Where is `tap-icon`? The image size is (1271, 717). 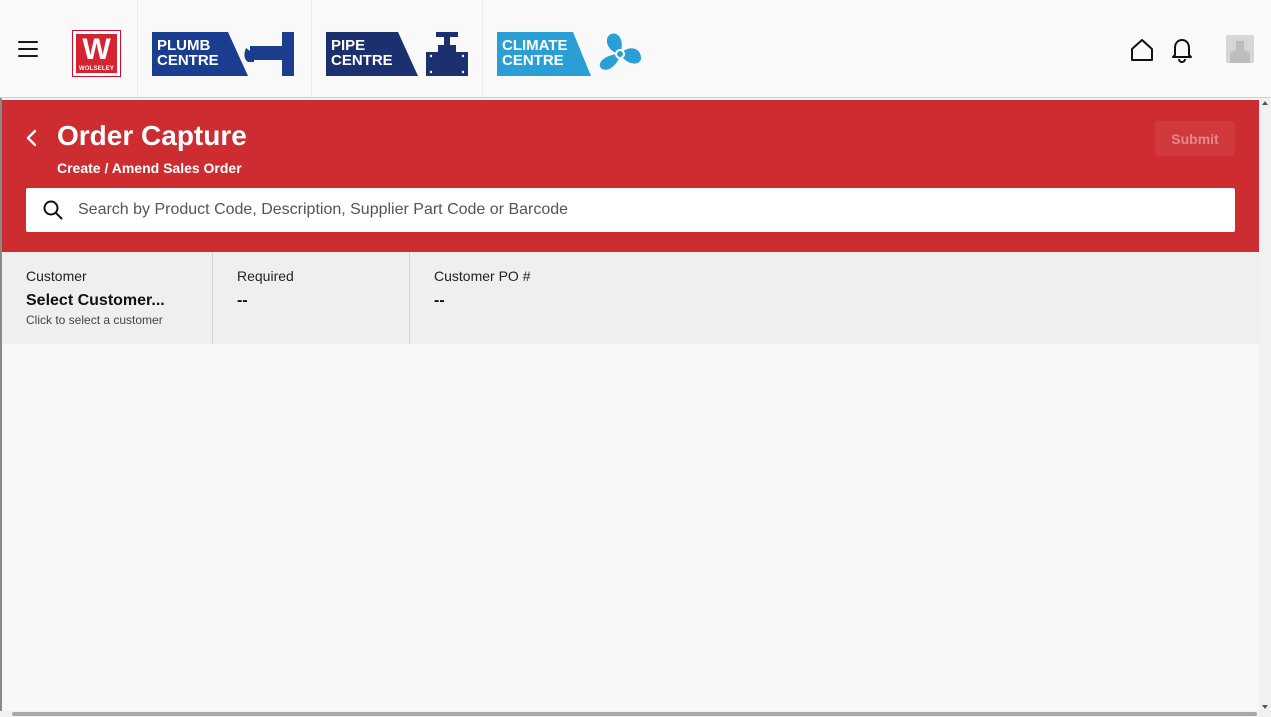 tap-icon is located at coordinates (269, 54).